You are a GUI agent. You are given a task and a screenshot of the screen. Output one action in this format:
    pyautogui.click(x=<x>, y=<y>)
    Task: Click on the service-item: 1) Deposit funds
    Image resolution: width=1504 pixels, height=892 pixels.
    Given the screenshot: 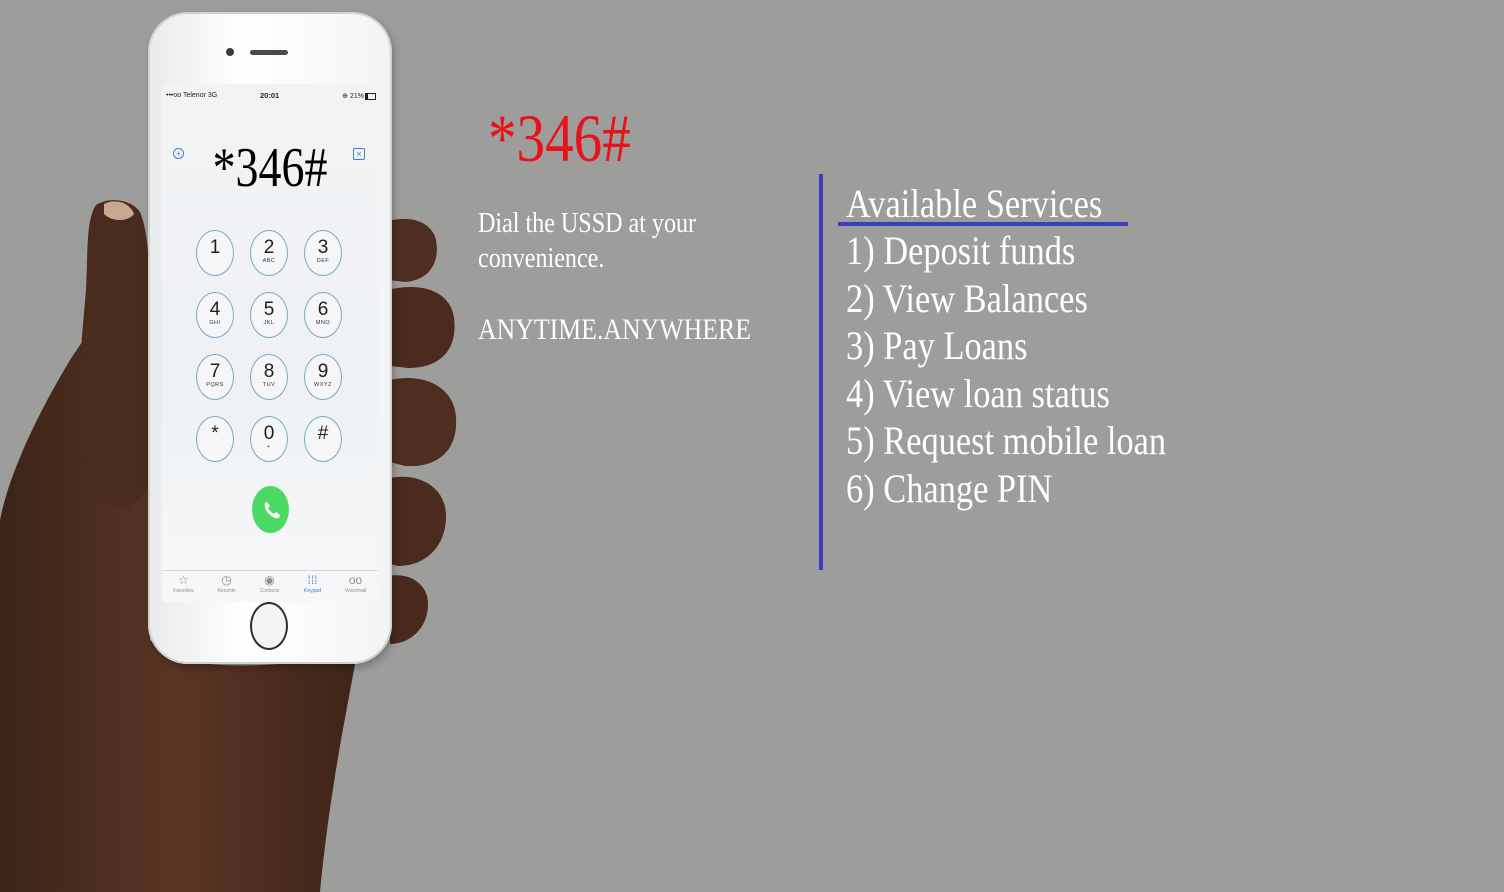 What is the action you would take?
    pyautogui.click(x=961, y=250)
    